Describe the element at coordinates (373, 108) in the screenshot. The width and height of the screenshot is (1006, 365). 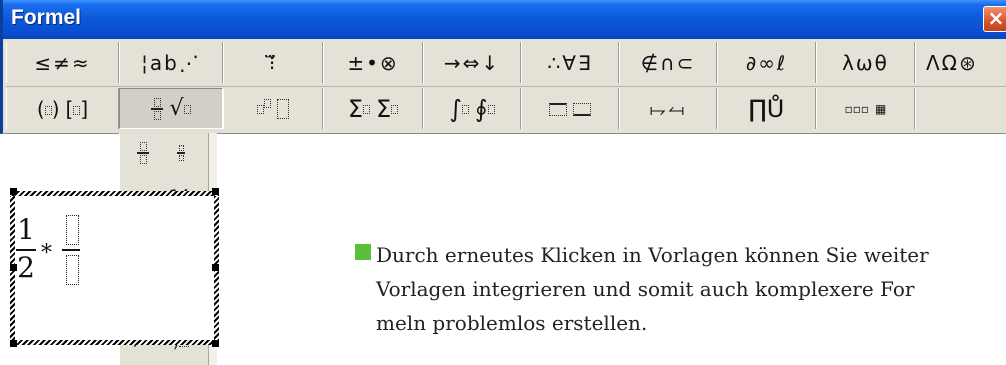
I see `sums-palette-button: Σ Σ` at that location.